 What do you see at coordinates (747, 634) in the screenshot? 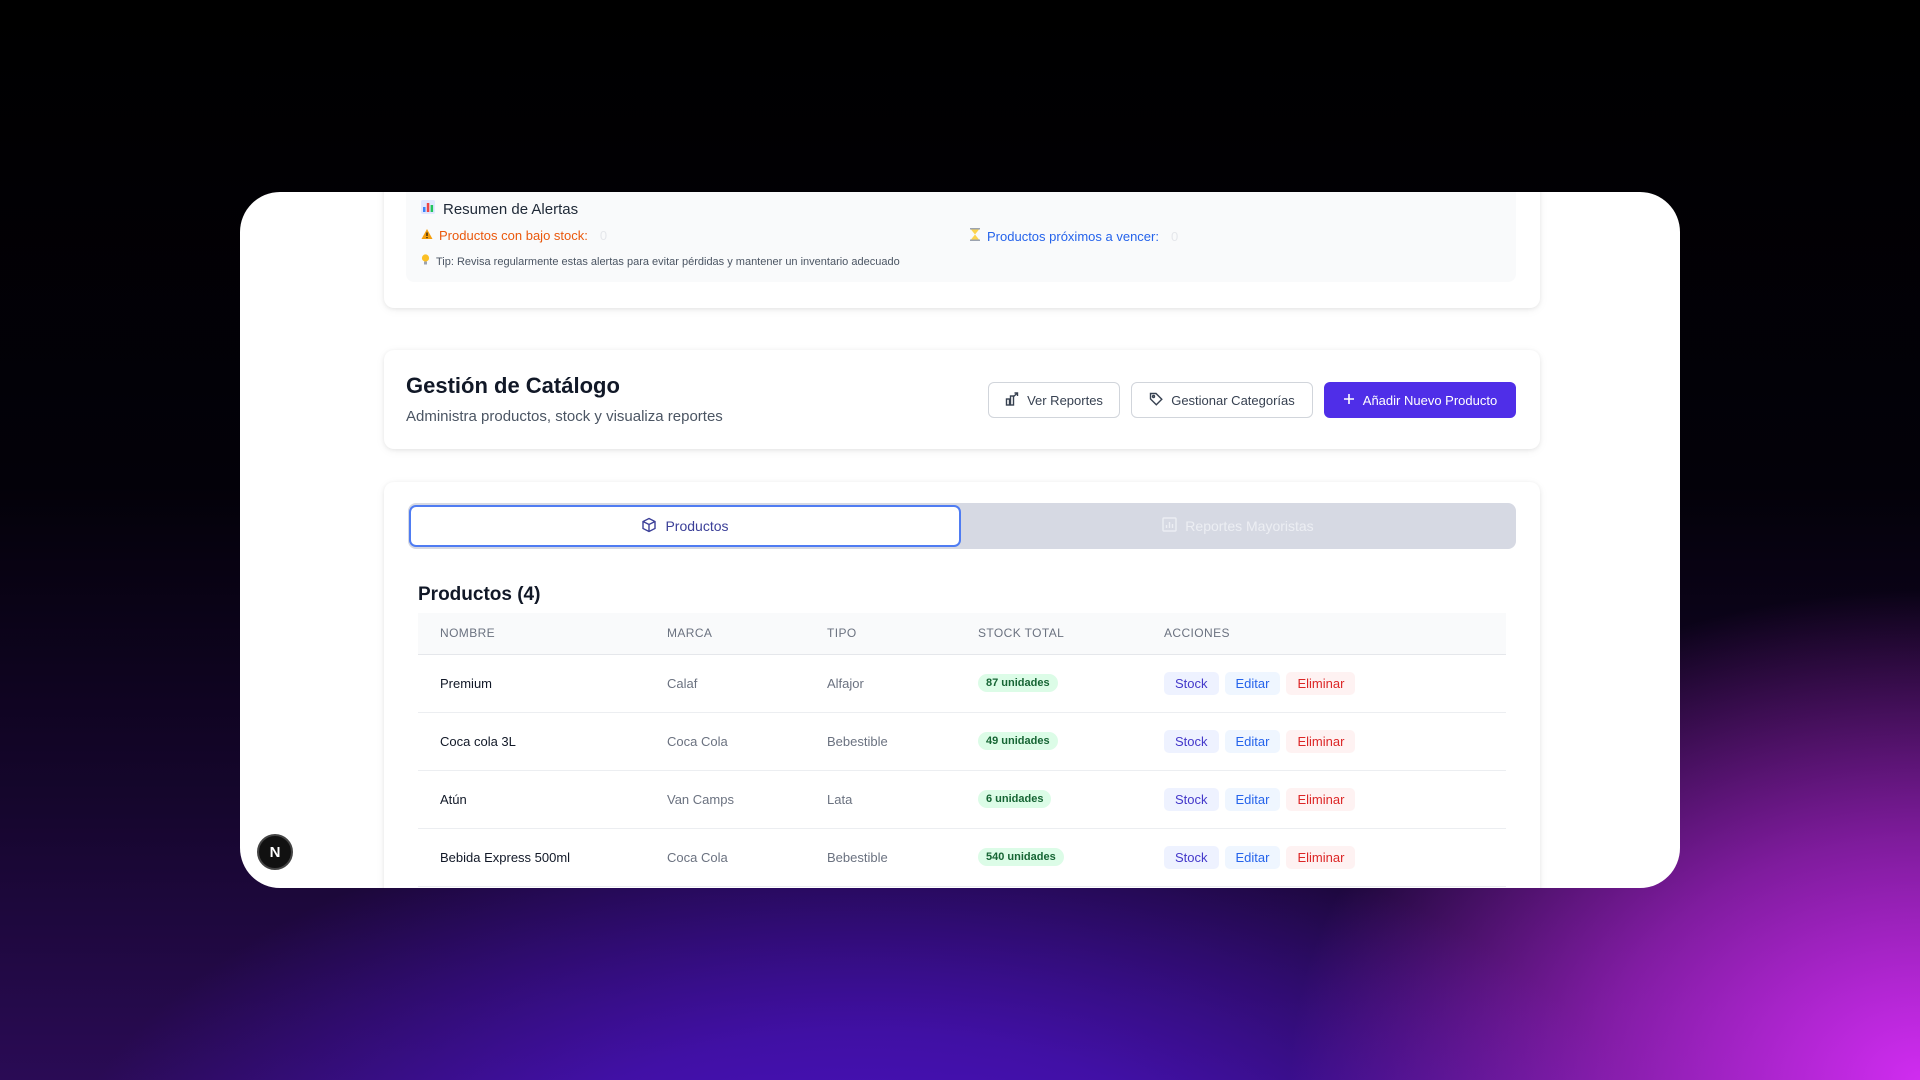
I see `column-header-marca: MARCA` at bounding box center [747, 634].